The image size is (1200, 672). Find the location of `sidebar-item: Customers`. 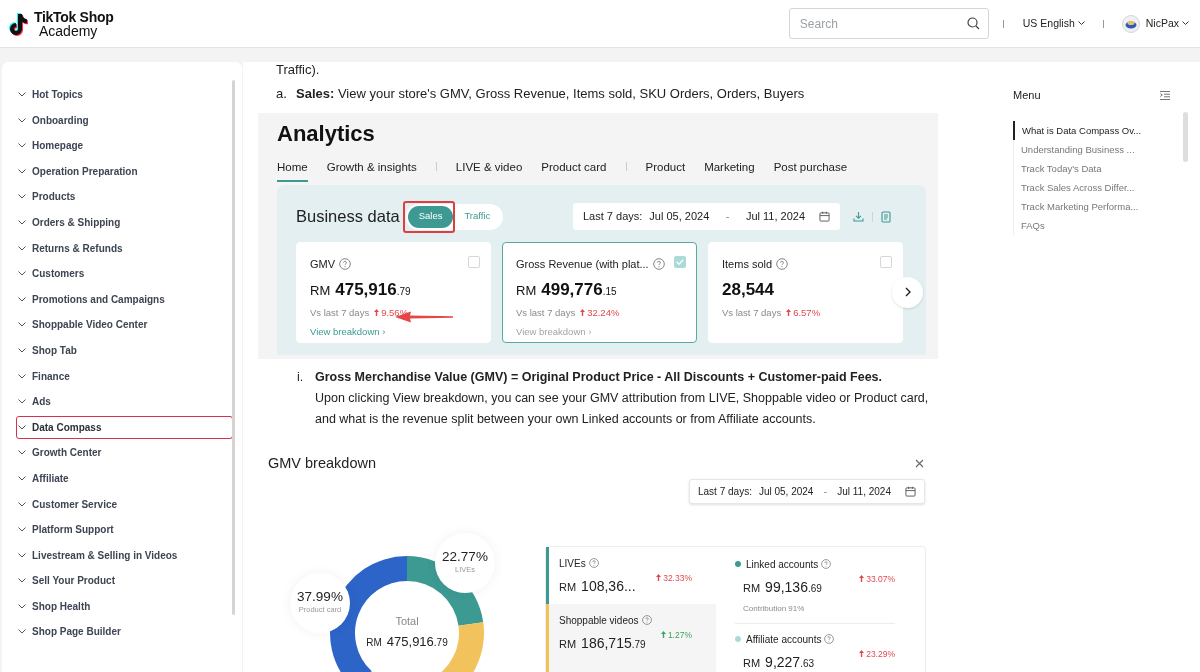

sidebar-item: Customers is located at coordinates (124, 274).